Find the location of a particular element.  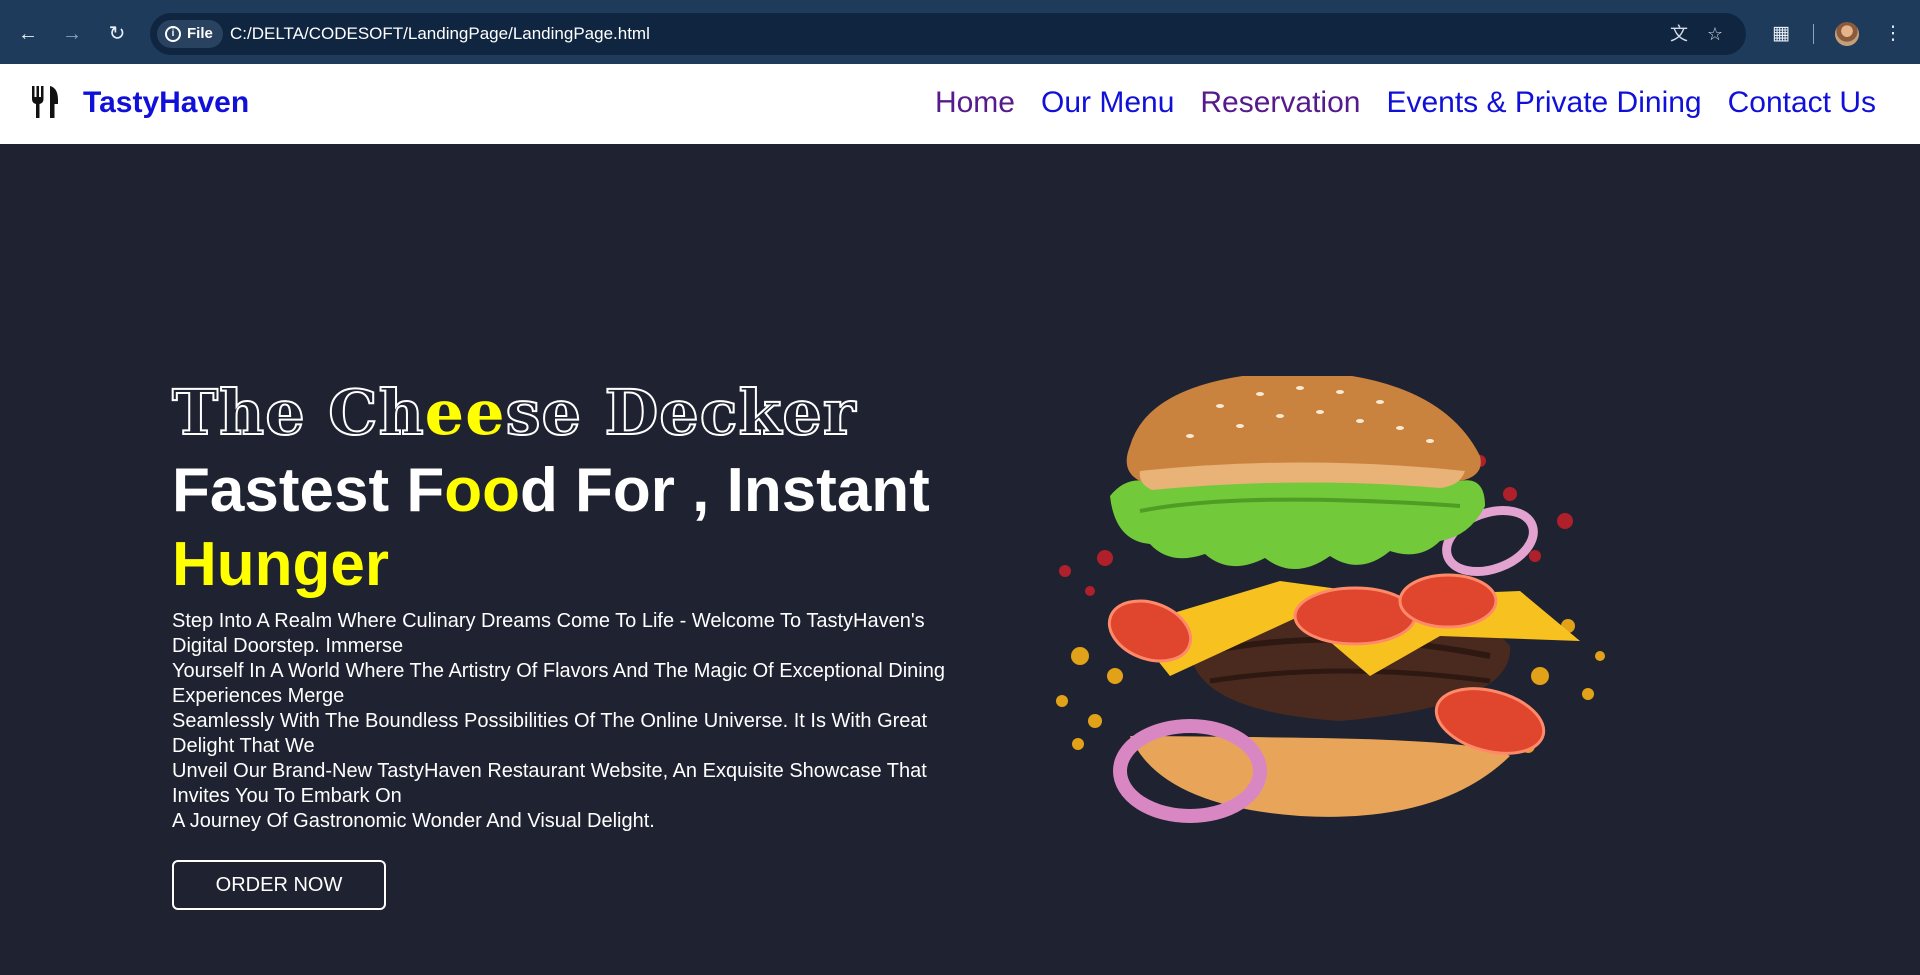

kebab-menu-icon: ⋮ is located at coordinates (1893, 34).